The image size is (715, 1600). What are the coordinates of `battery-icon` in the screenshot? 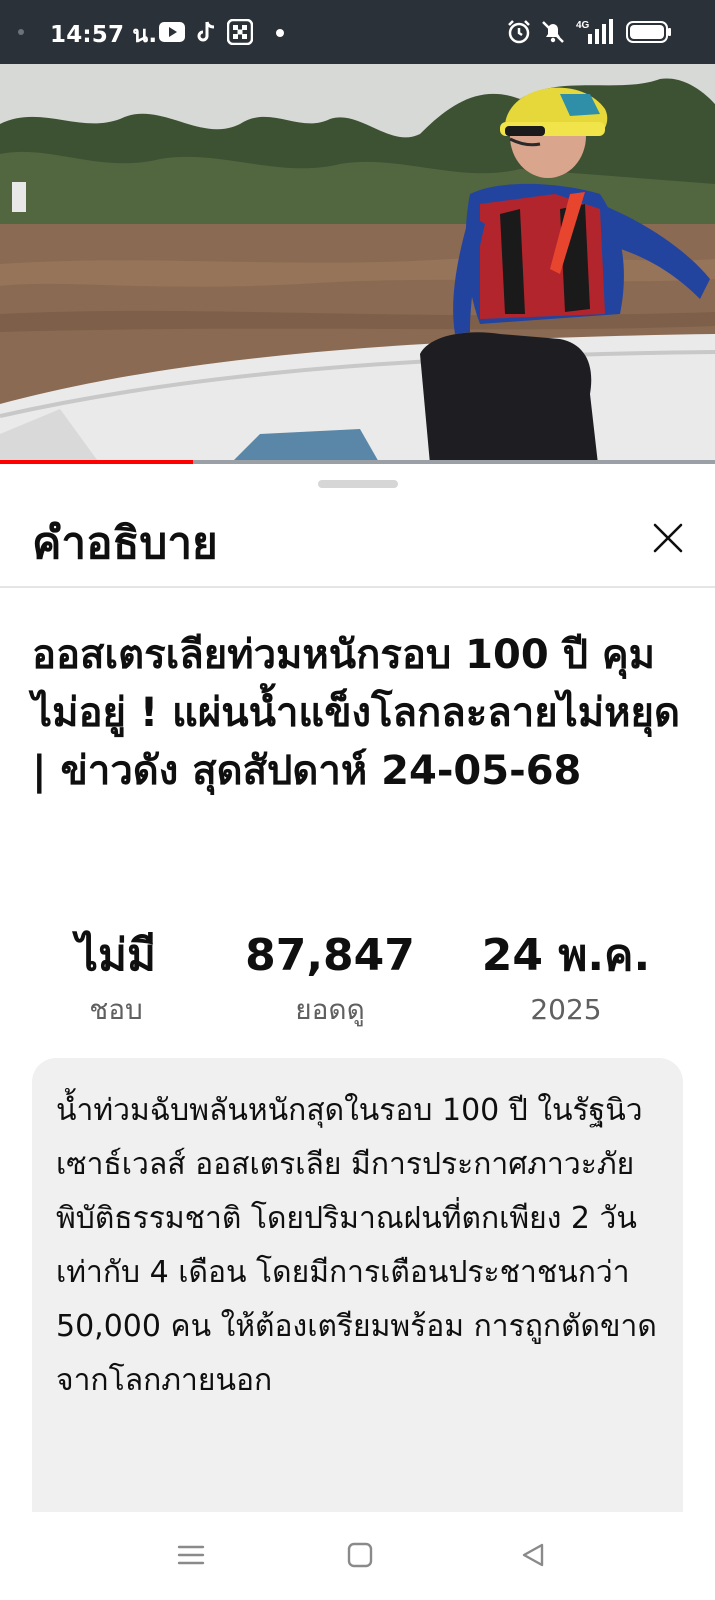 It's located at (649, 32).